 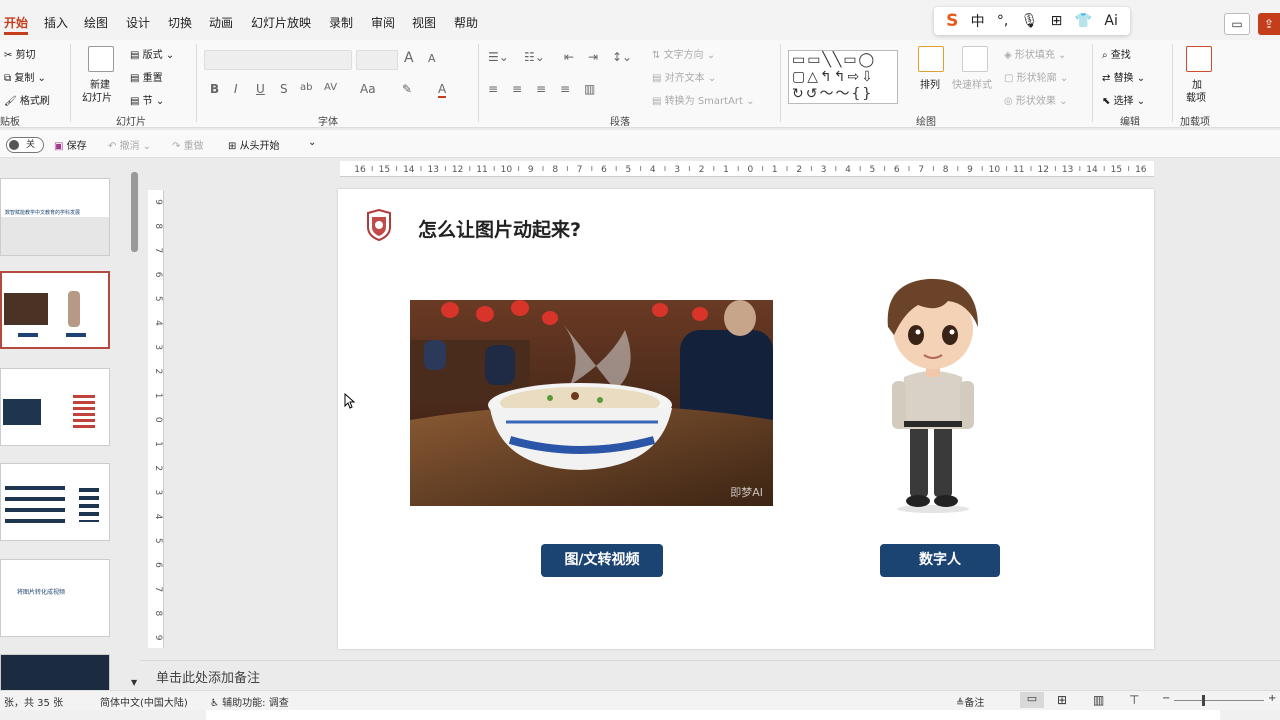 I want to click on grow-font-button: A, so click(x=409, y=58).